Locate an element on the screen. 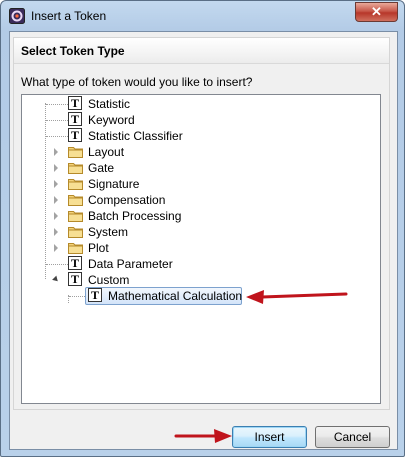 The image size is (407, 459). tree-item-label: Mathematical Calculation is located at coordinates (175, 296).